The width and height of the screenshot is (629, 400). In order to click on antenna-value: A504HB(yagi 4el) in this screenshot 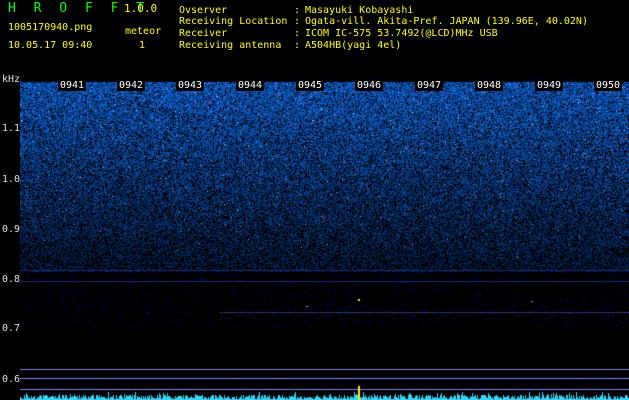, I will do `click(353, 45)`.